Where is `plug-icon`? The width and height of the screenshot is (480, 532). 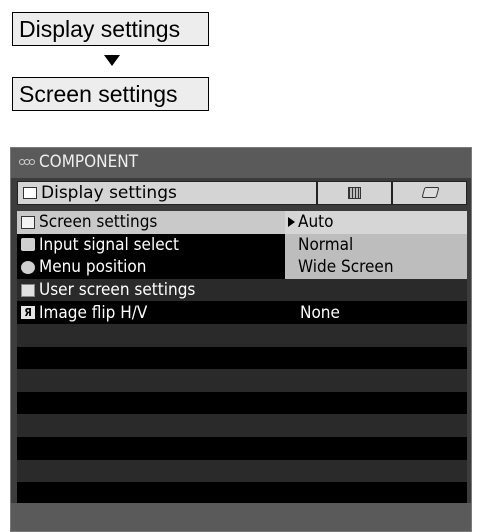
plug-icon is located at coordinates (28, 245).